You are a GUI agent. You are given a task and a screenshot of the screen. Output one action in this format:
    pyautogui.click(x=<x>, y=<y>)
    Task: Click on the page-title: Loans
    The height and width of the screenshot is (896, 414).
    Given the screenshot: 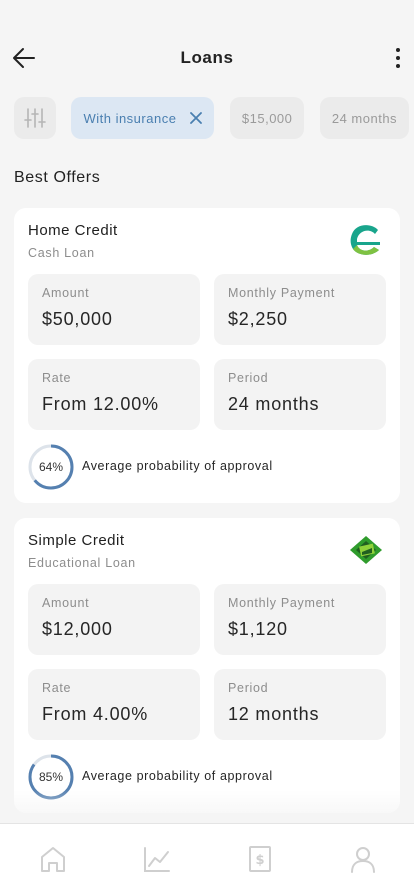 What is the action you would take?
    pyautogui.click(x=207, y=57)
    